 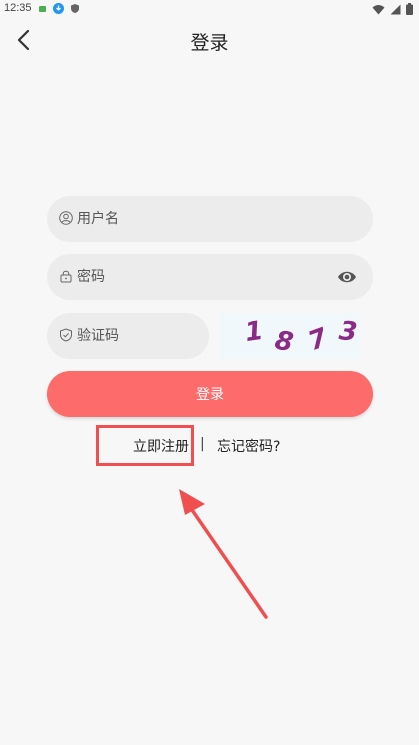 I want to click on page-title: 登录, so click(x=209, y=43).